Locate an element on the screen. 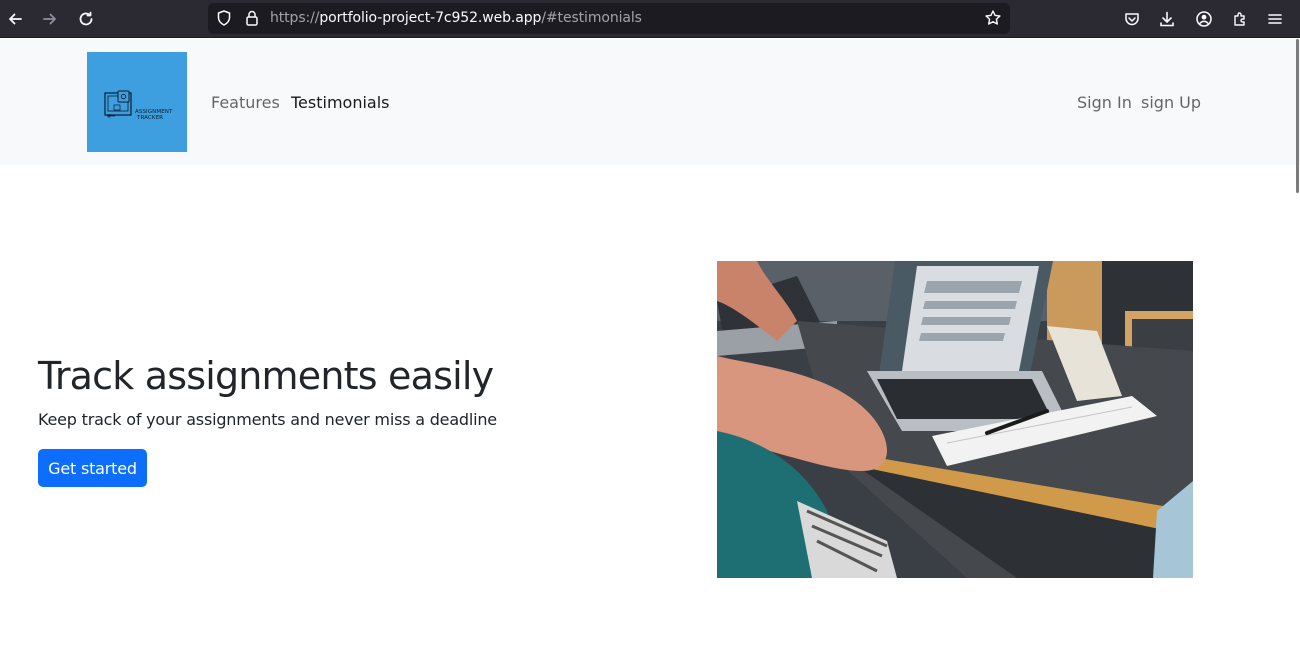 This screenshot has height=656, width=1300. assignment-tracker-logo-icon is located at coordinates (118, 104).